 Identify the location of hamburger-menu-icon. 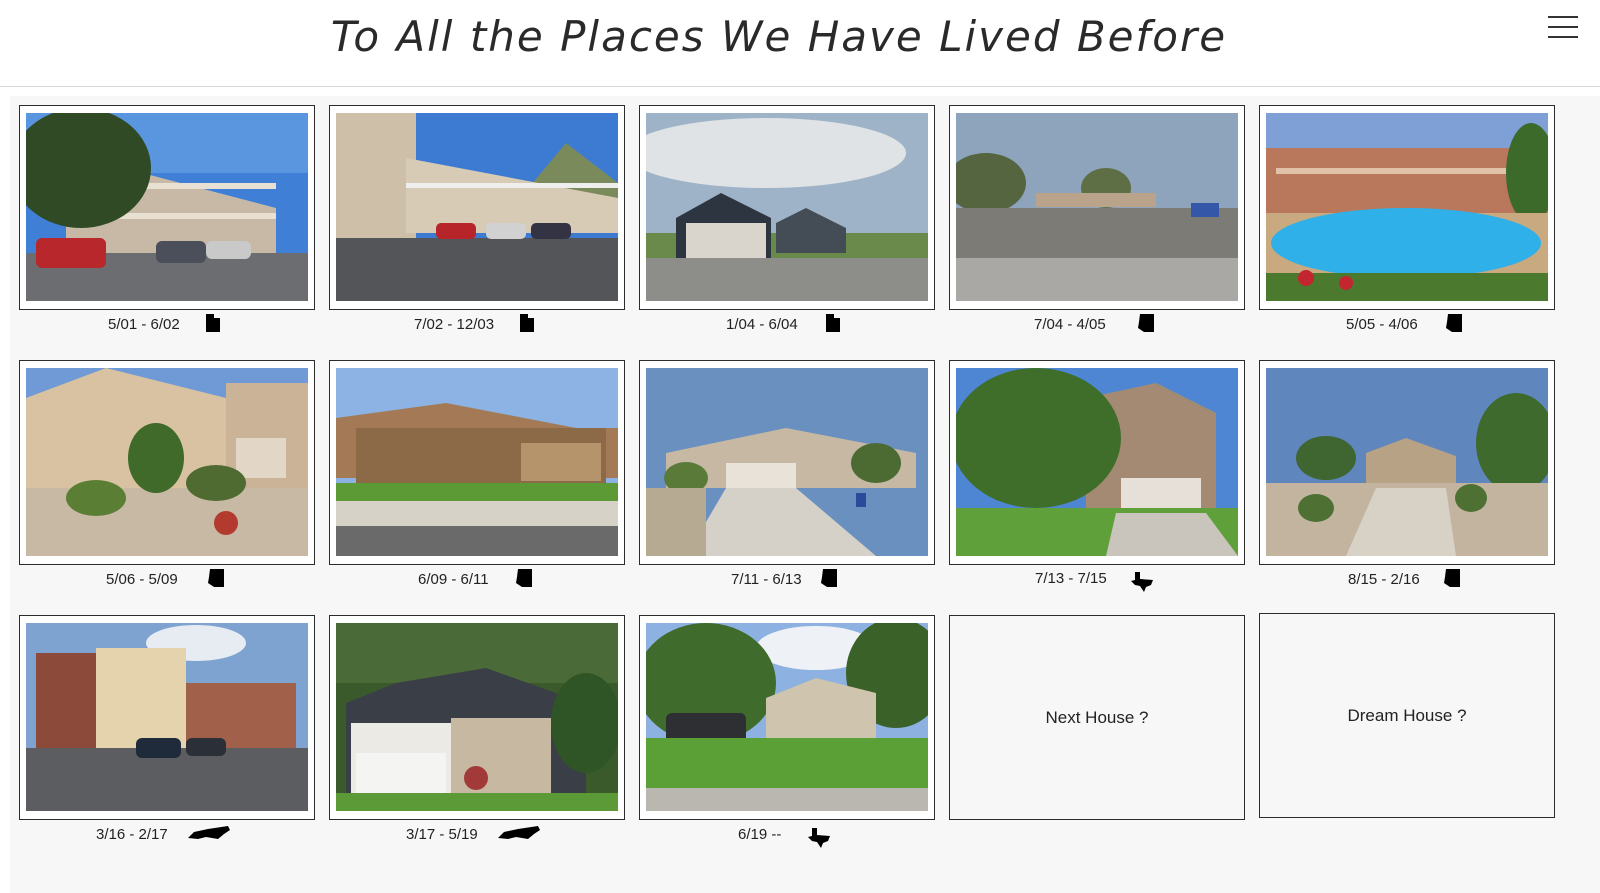
(1563, 29).